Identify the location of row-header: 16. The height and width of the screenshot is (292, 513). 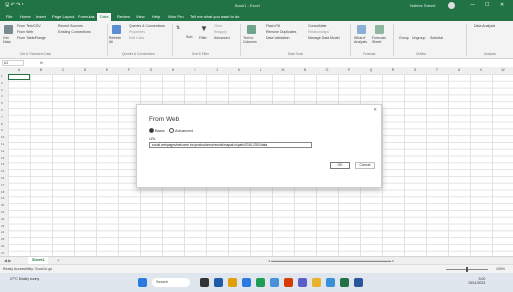
(2, 178).